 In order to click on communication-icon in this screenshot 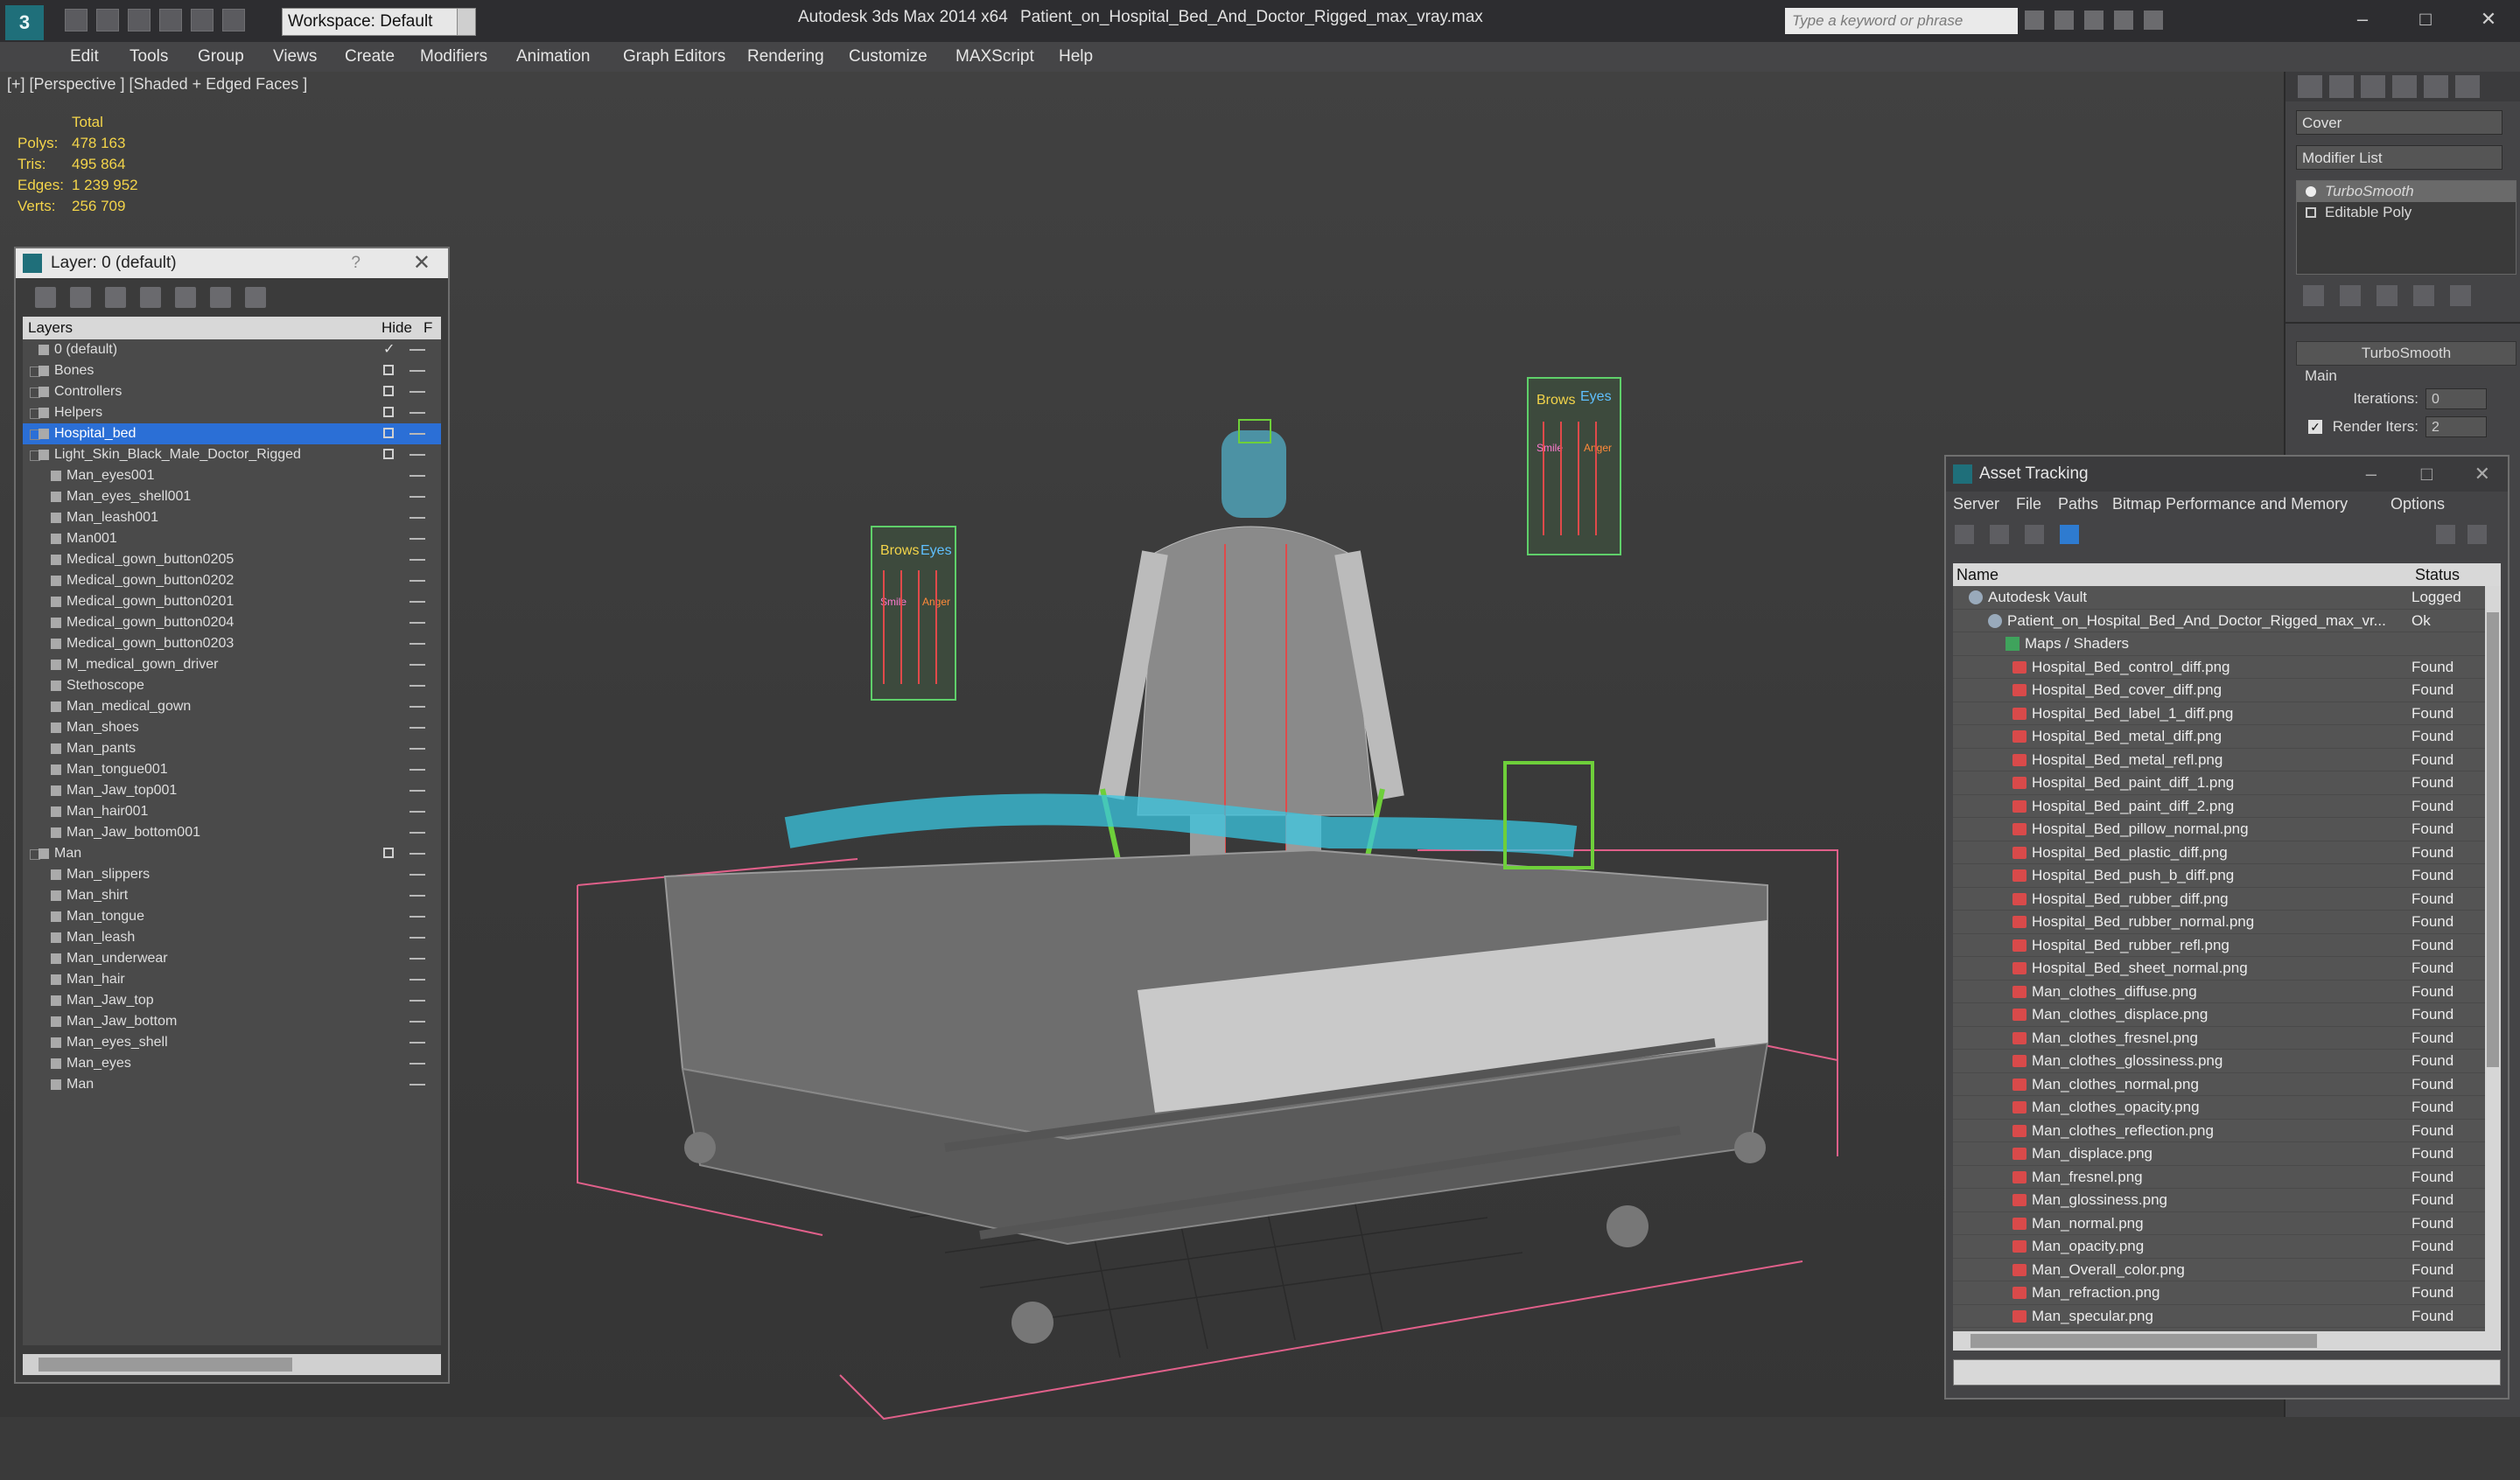, I will do `click(2094, 20)`.